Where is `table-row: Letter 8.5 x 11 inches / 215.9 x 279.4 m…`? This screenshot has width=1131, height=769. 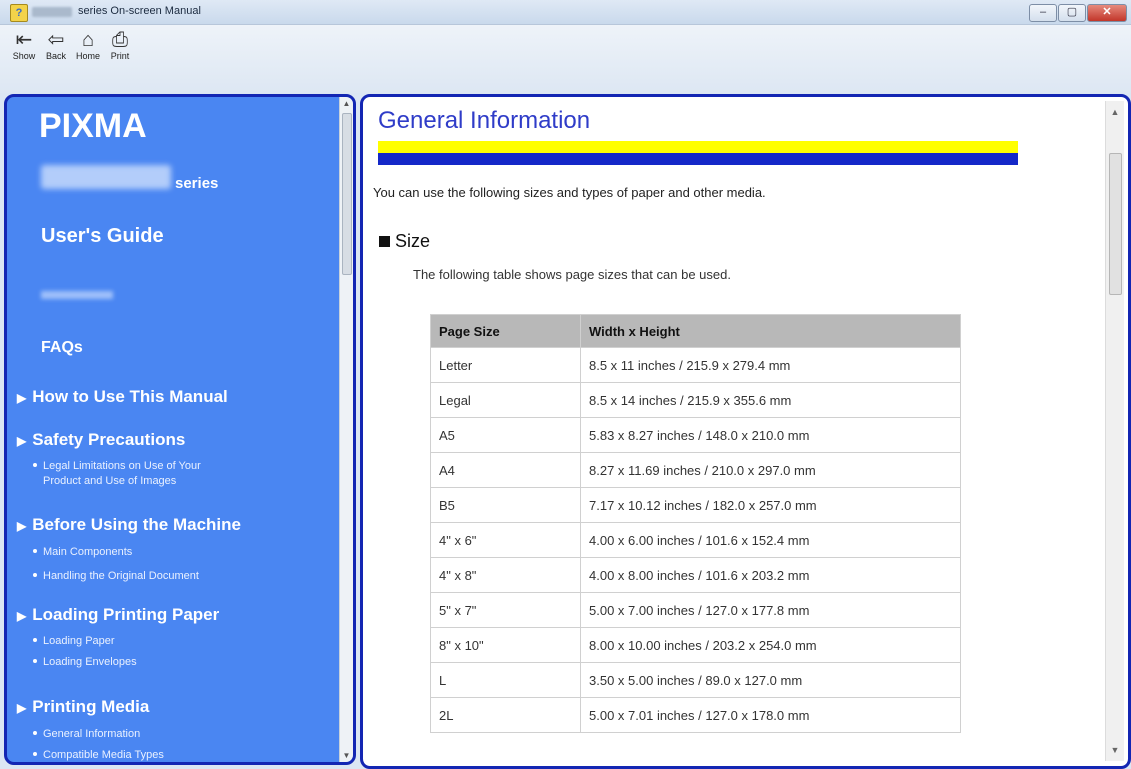 table-row: Letter 8.5 x 11 inches / 215.9 x 279.4 m… is located at coordinates (695, 365).